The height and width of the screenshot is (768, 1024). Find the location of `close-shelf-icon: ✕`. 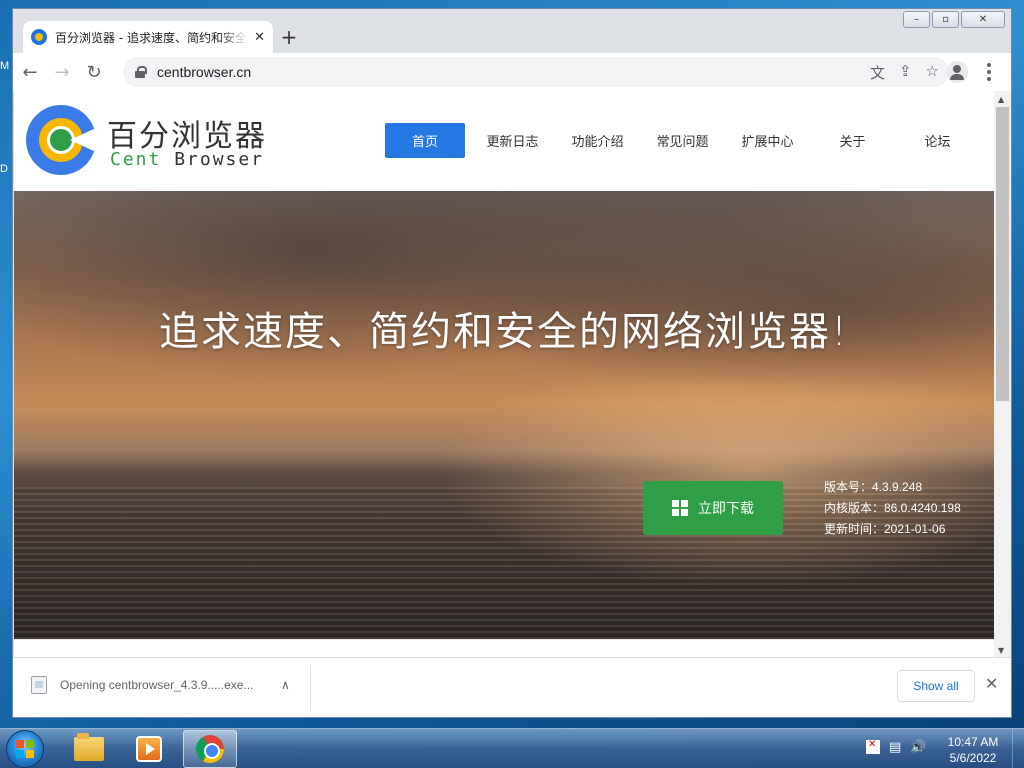

close-shelf-icon: ✕ is located at coordinates (991, 683).